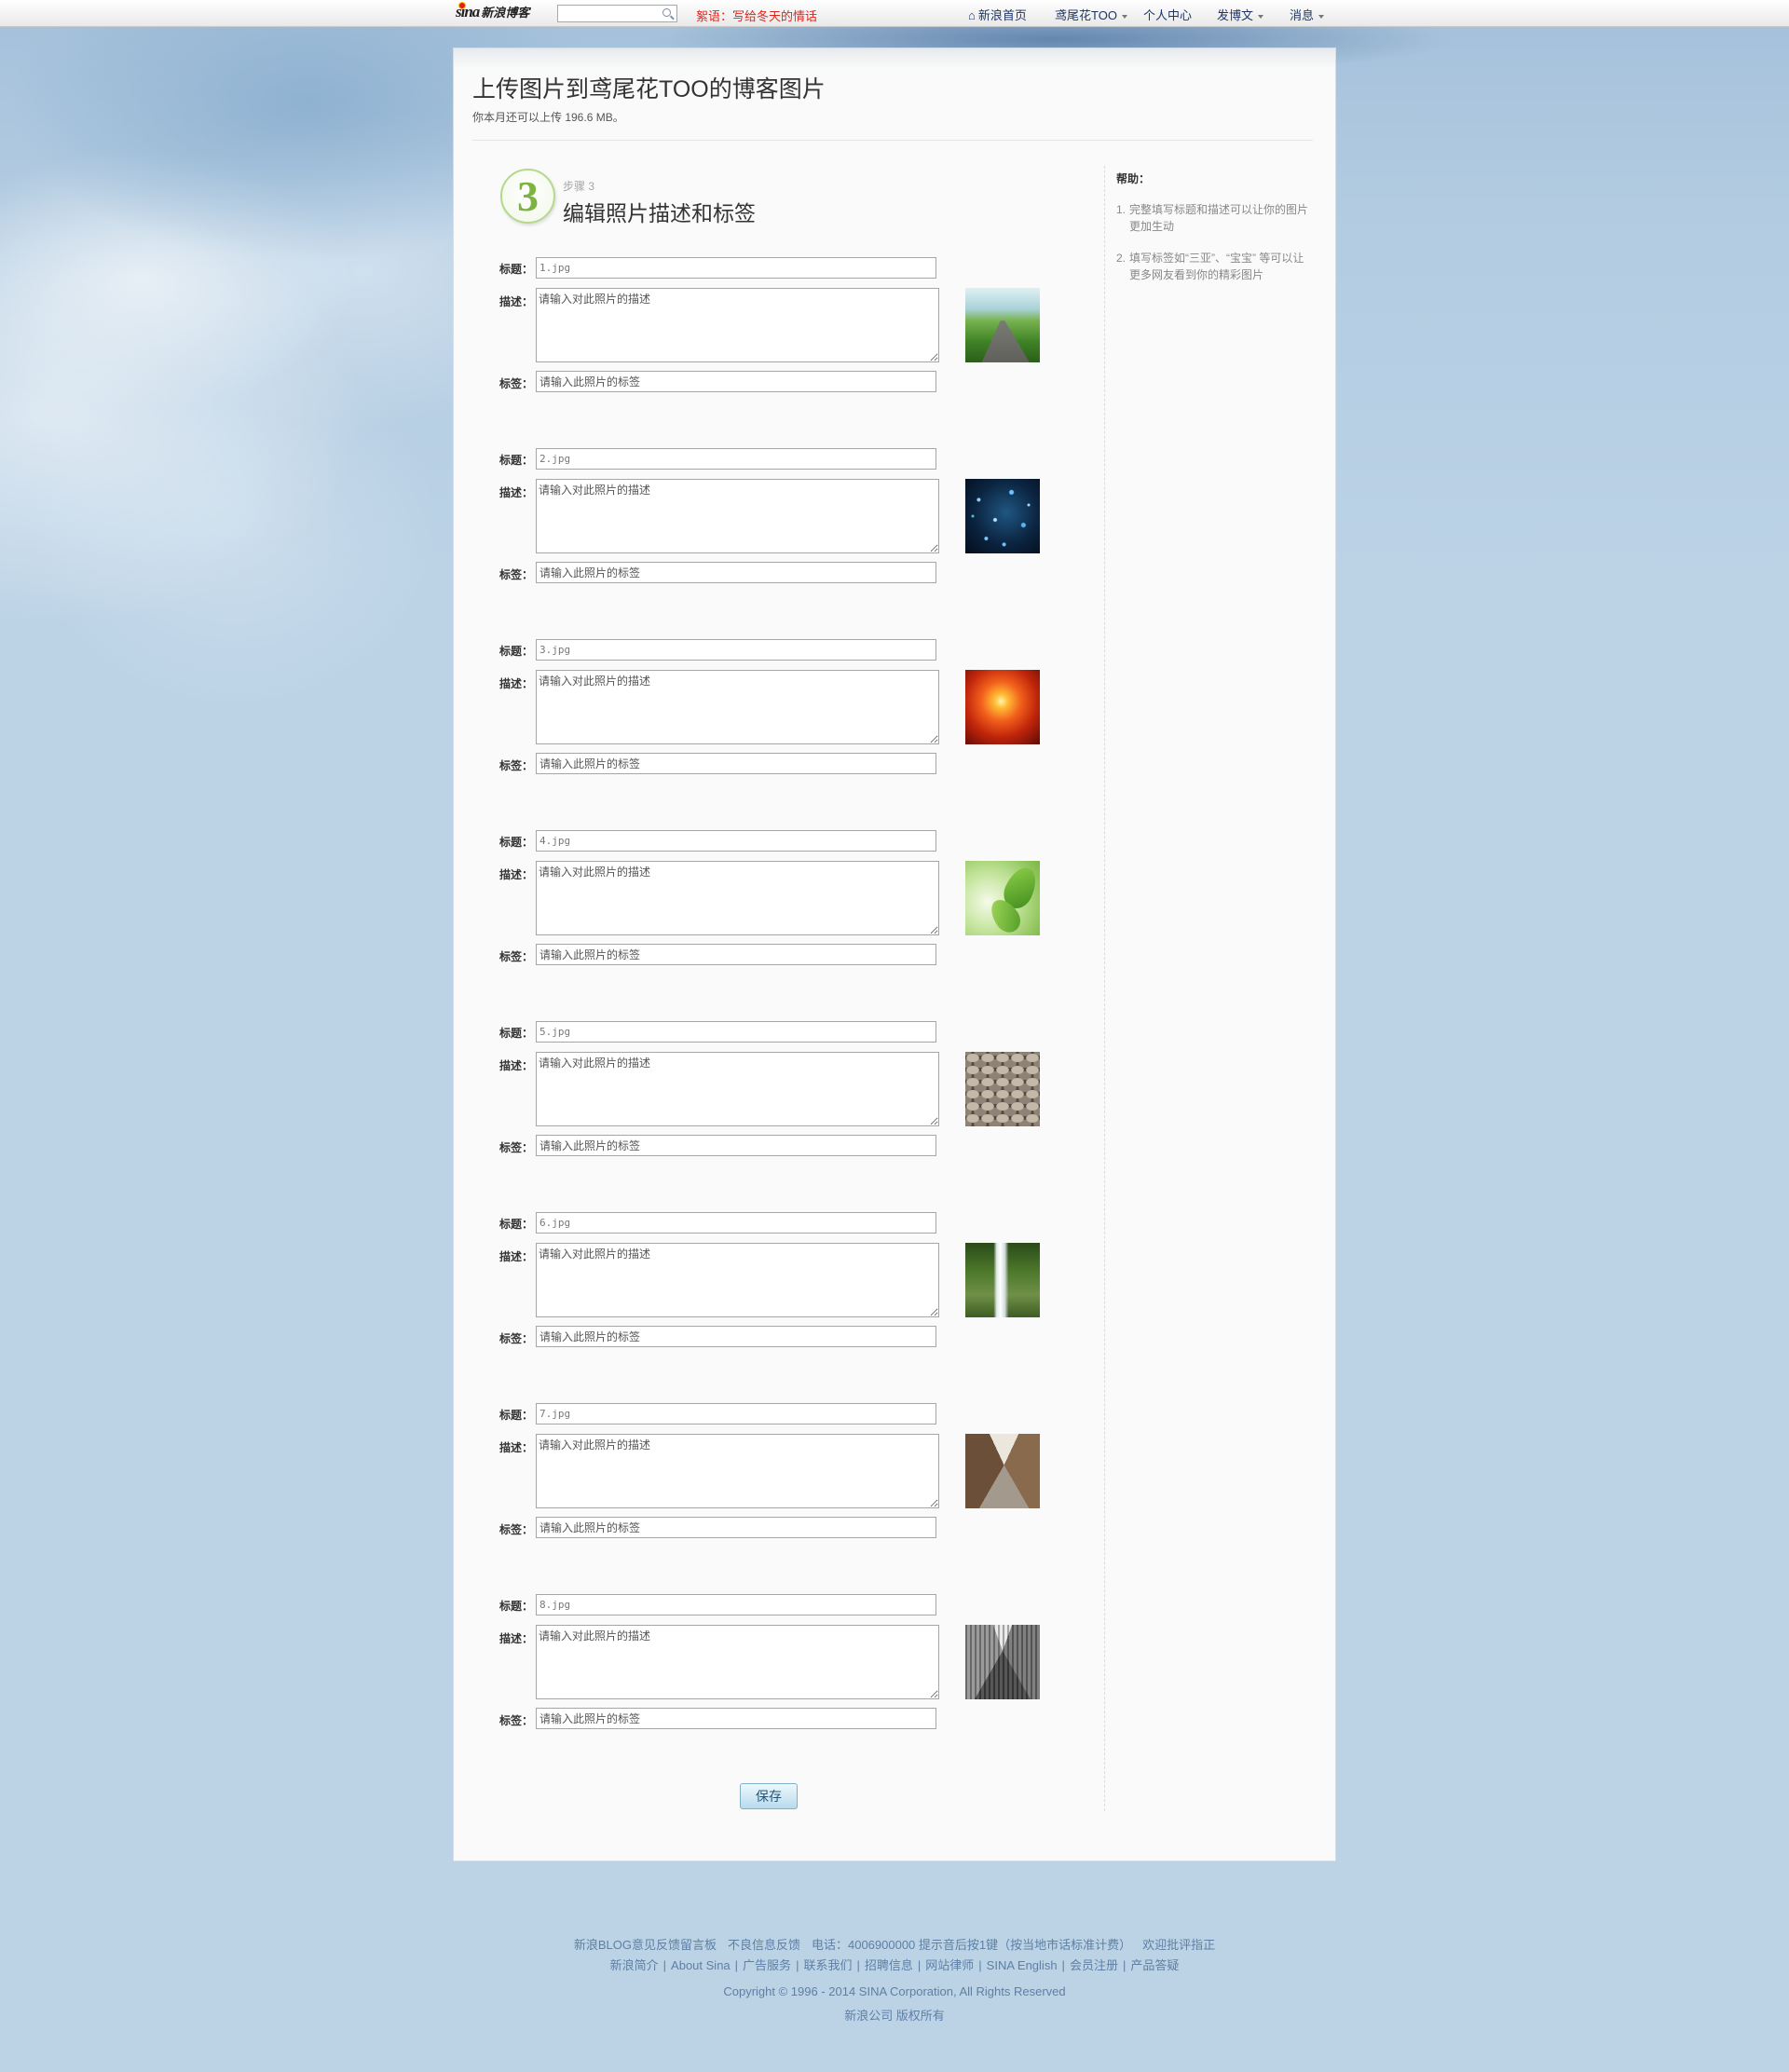 This screenshot has height=2072, width=1789. I want to click on help-divider, so click(1104, 988).